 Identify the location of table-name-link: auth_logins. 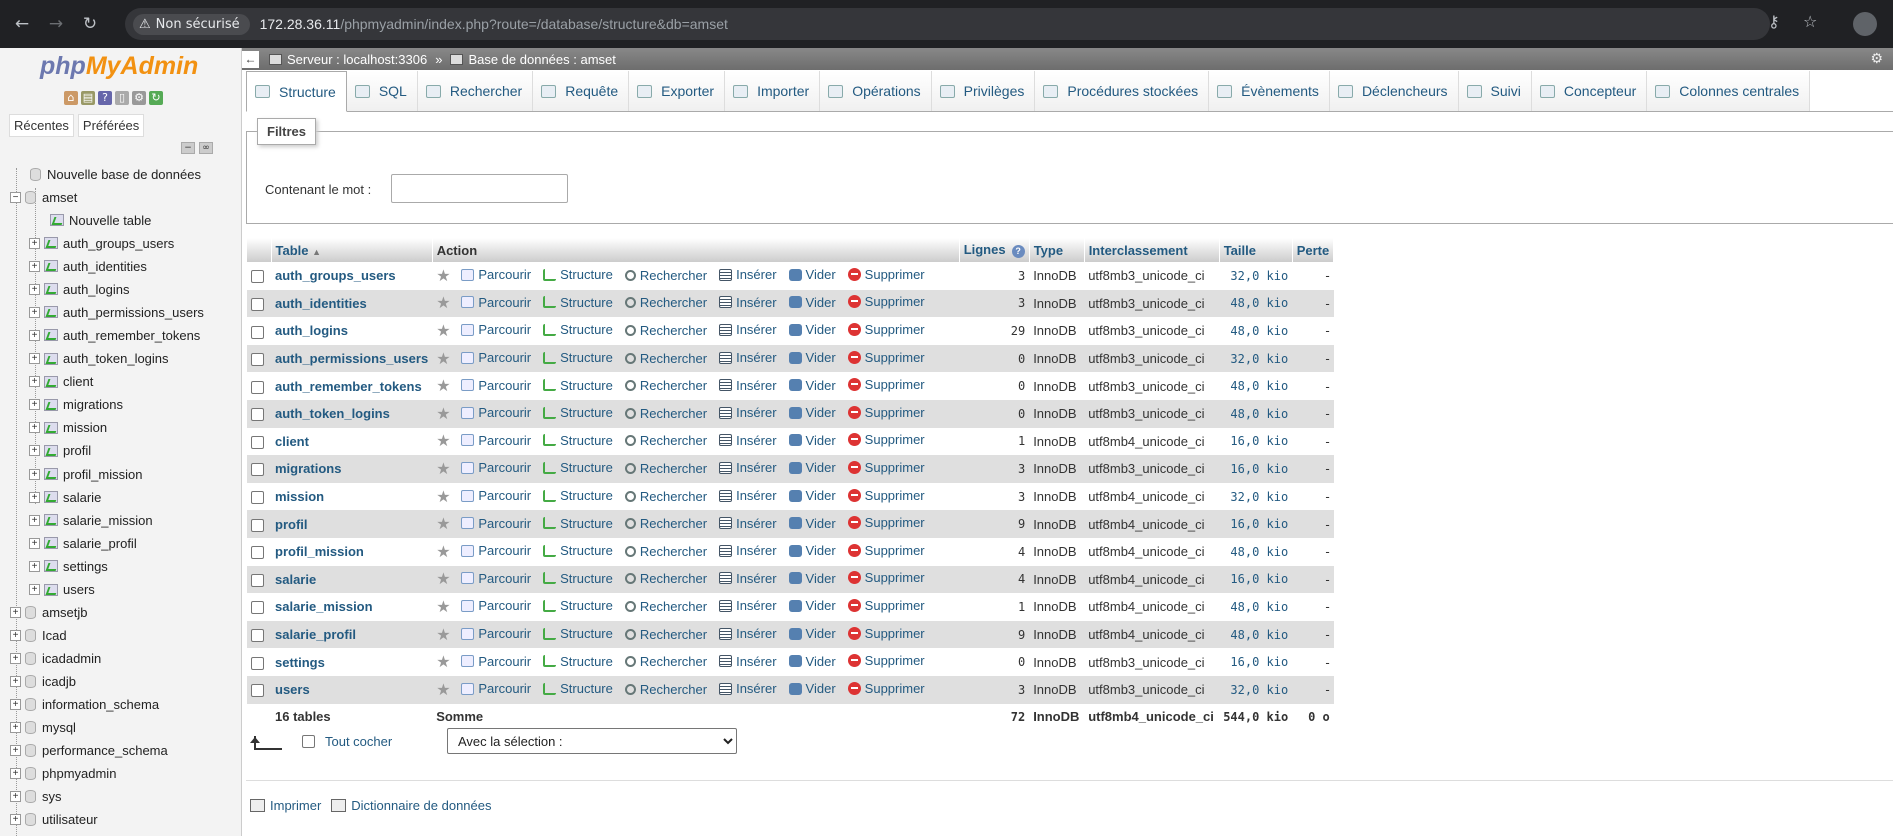
(311, 330).